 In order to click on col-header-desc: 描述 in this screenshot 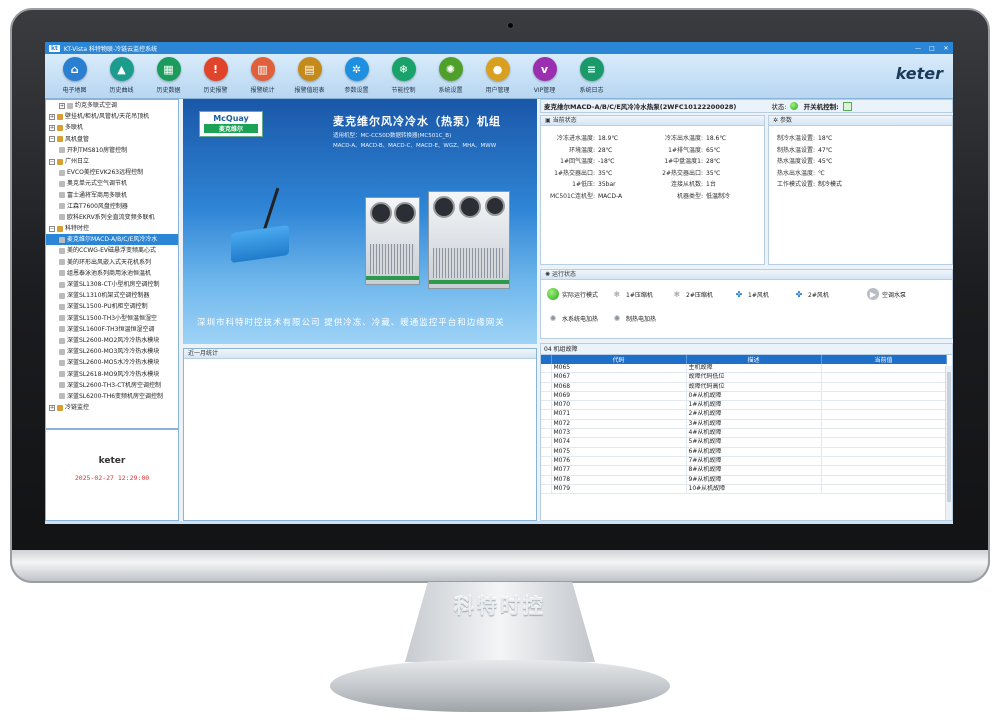, I will do `click(754, 359)`.